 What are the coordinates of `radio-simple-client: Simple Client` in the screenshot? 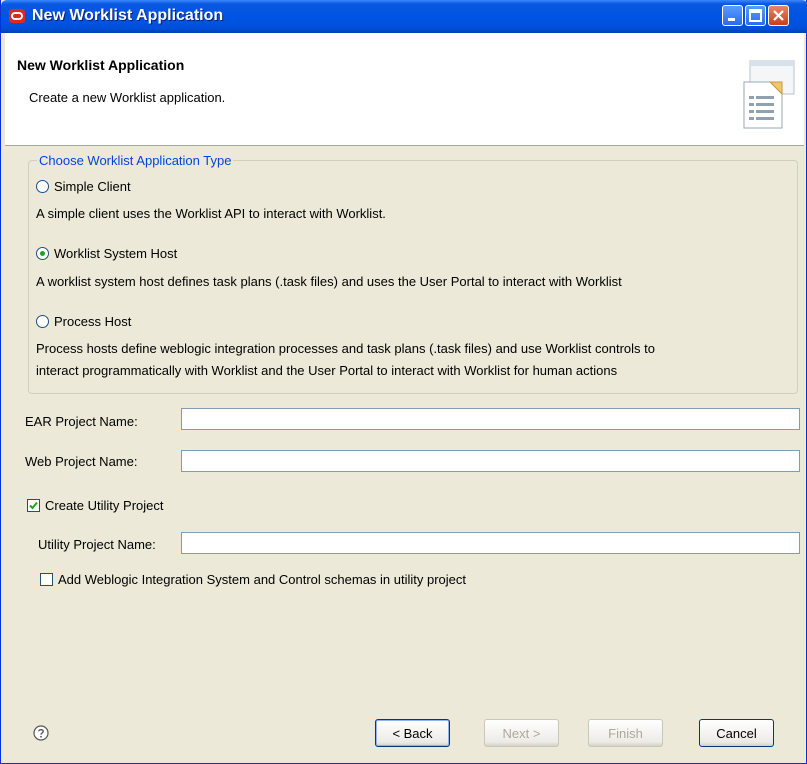 It's located at (83, 186).